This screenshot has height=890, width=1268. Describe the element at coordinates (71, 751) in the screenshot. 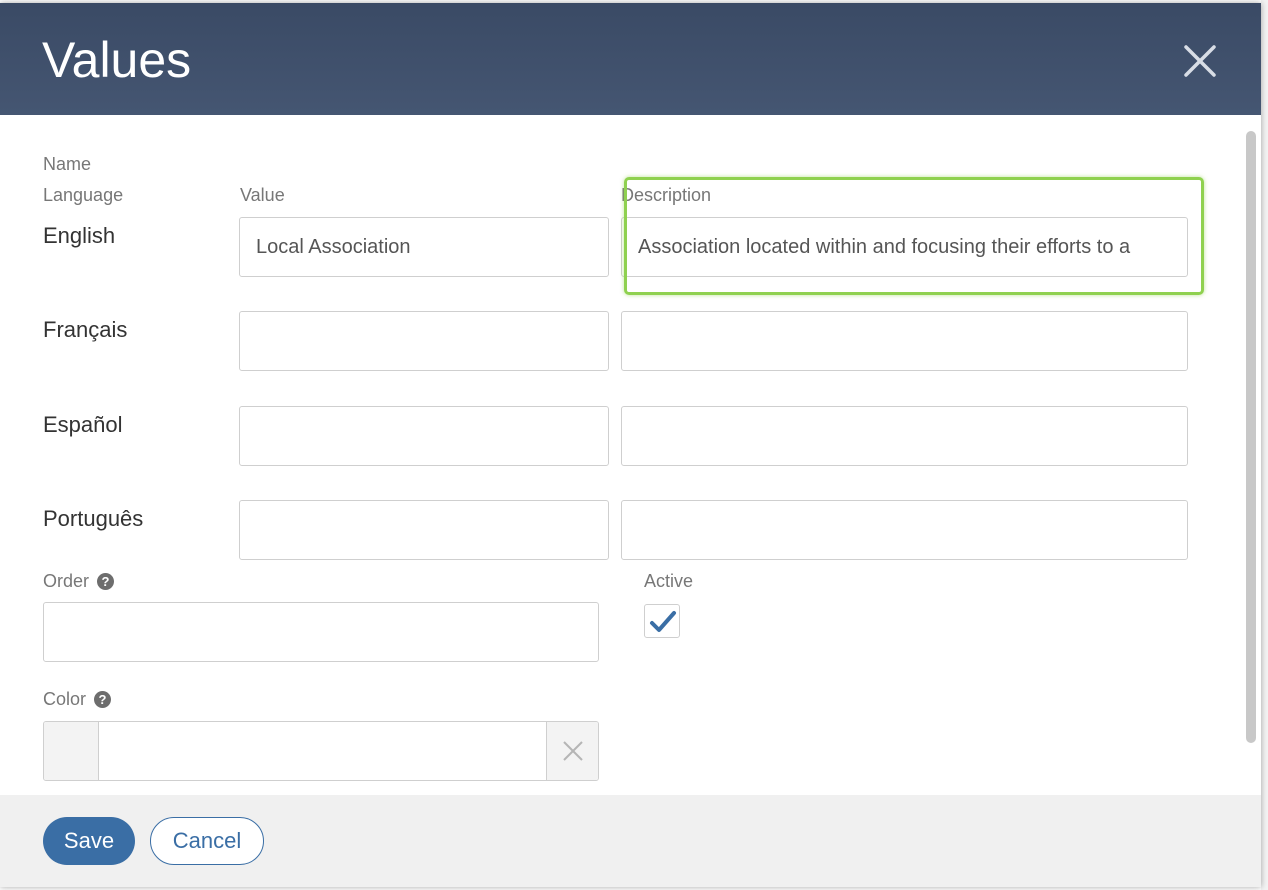

I see `color-swatch` at that location.